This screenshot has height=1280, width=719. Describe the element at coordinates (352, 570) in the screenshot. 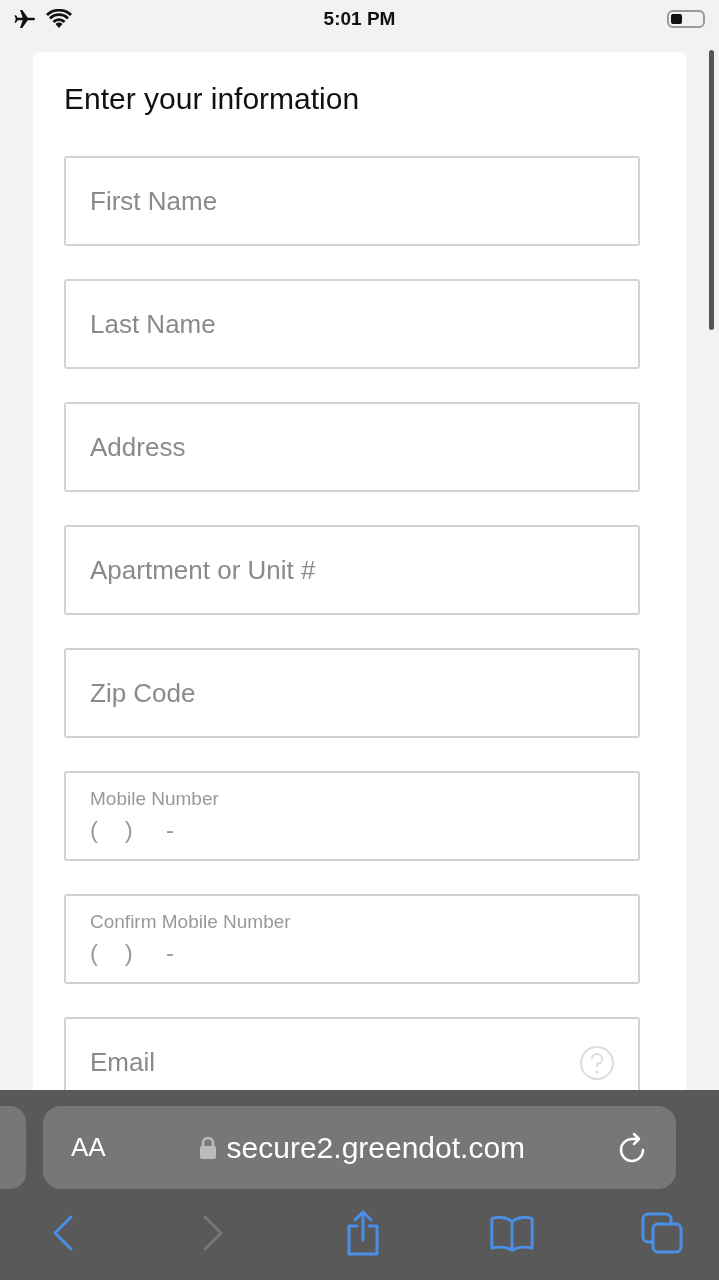

I see `input-field: Apartment or Unit #` at that location.